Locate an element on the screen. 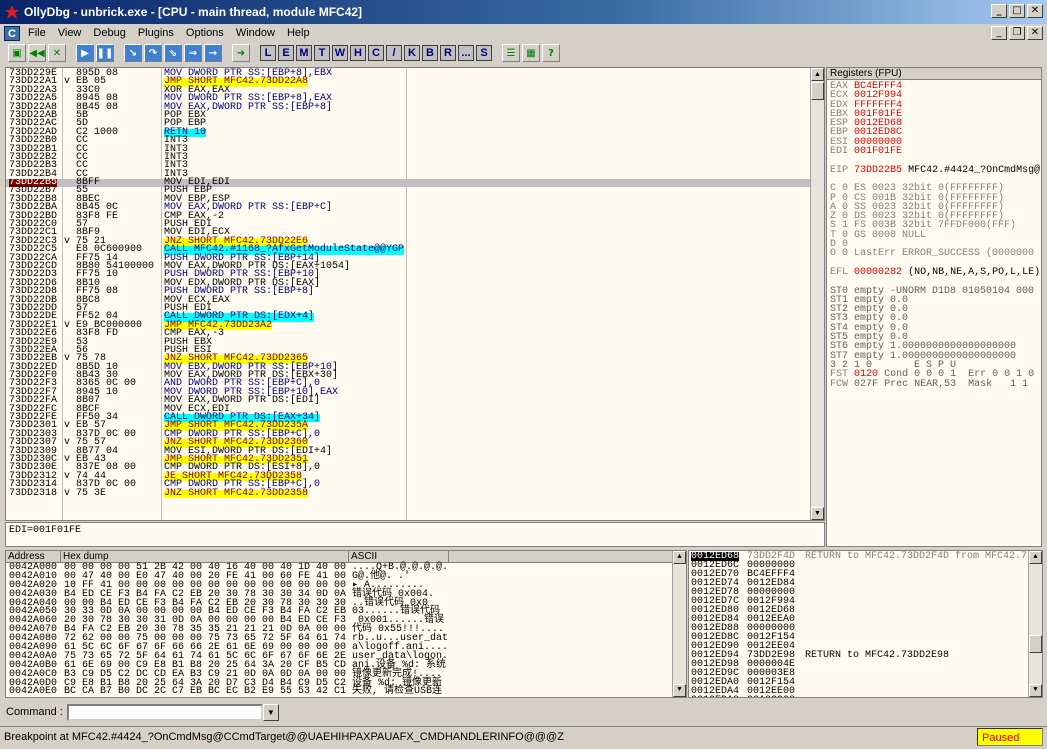 The height and width of the screenshot is (749, 1047). scroll-down-icon: ▼ is located at coordinates (679, 690).